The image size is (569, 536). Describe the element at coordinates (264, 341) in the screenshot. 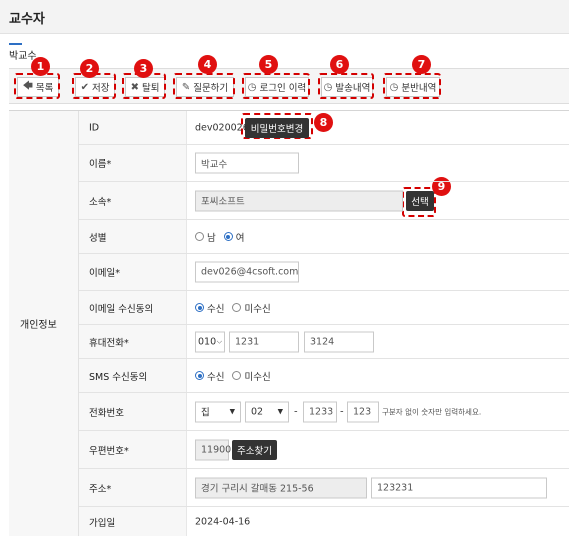

I see `mobile-middle-input: 1231` at that location.